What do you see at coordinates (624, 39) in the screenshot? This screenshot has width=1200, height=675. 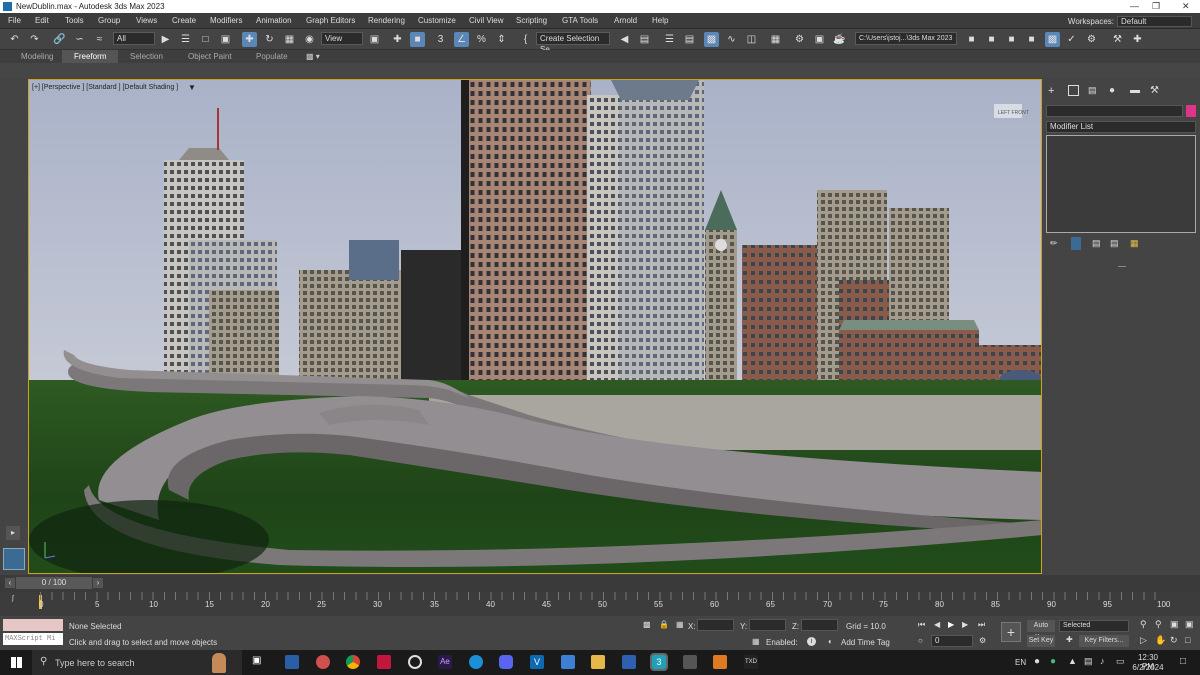 I see `mirror-icon: ◀` at bounding box center [624, 39].